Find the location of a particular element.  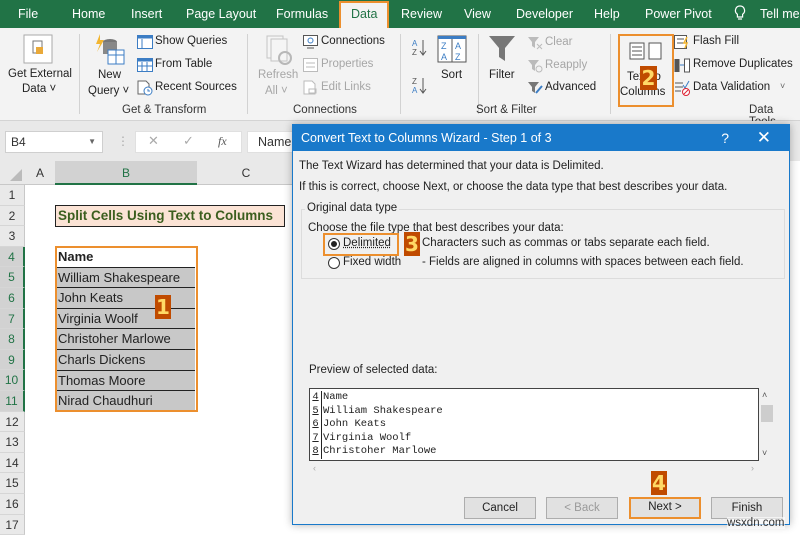

enter-icon: ✓ is located at coordinates (188, 141).